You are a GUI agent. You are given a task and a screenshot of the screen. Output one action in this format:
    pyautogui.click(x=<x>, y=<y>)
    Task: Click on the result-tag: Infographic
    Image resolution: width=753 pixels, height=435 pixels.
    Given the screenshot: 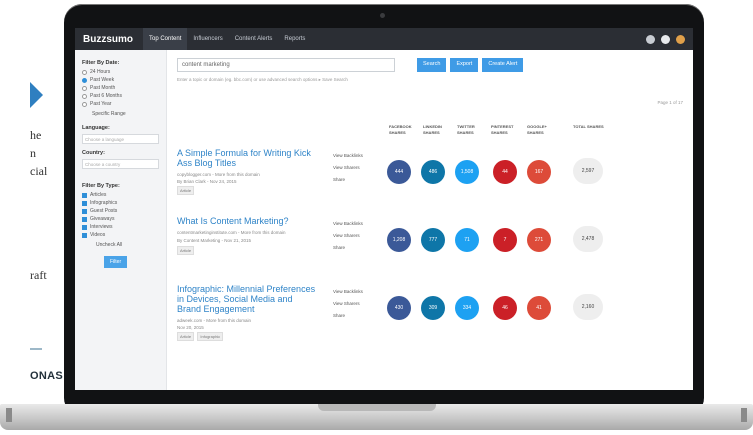 What is the action you would take?
    pyautogui.click(x=210, y=336)
    